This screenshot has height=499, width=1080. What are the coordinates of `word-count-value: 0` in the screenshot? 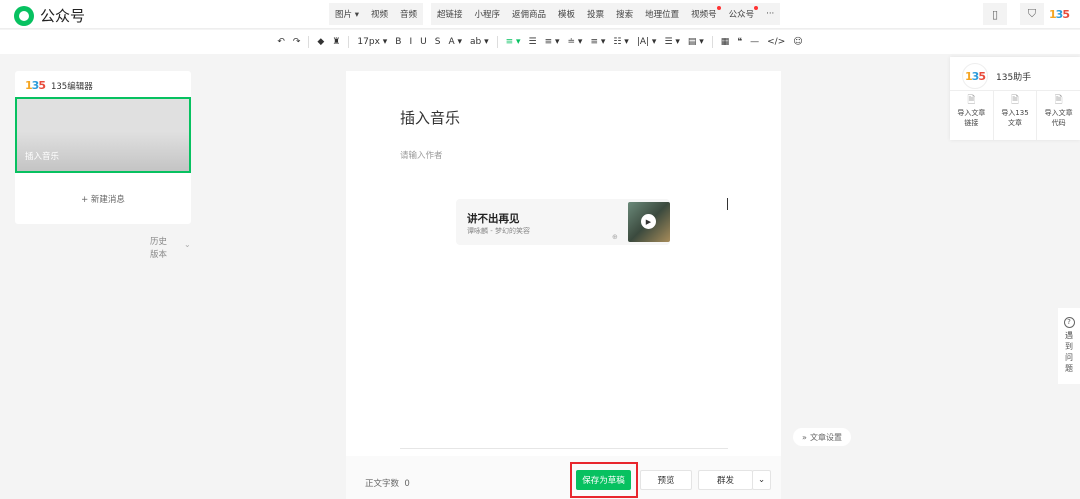 It's located at (407, 484).